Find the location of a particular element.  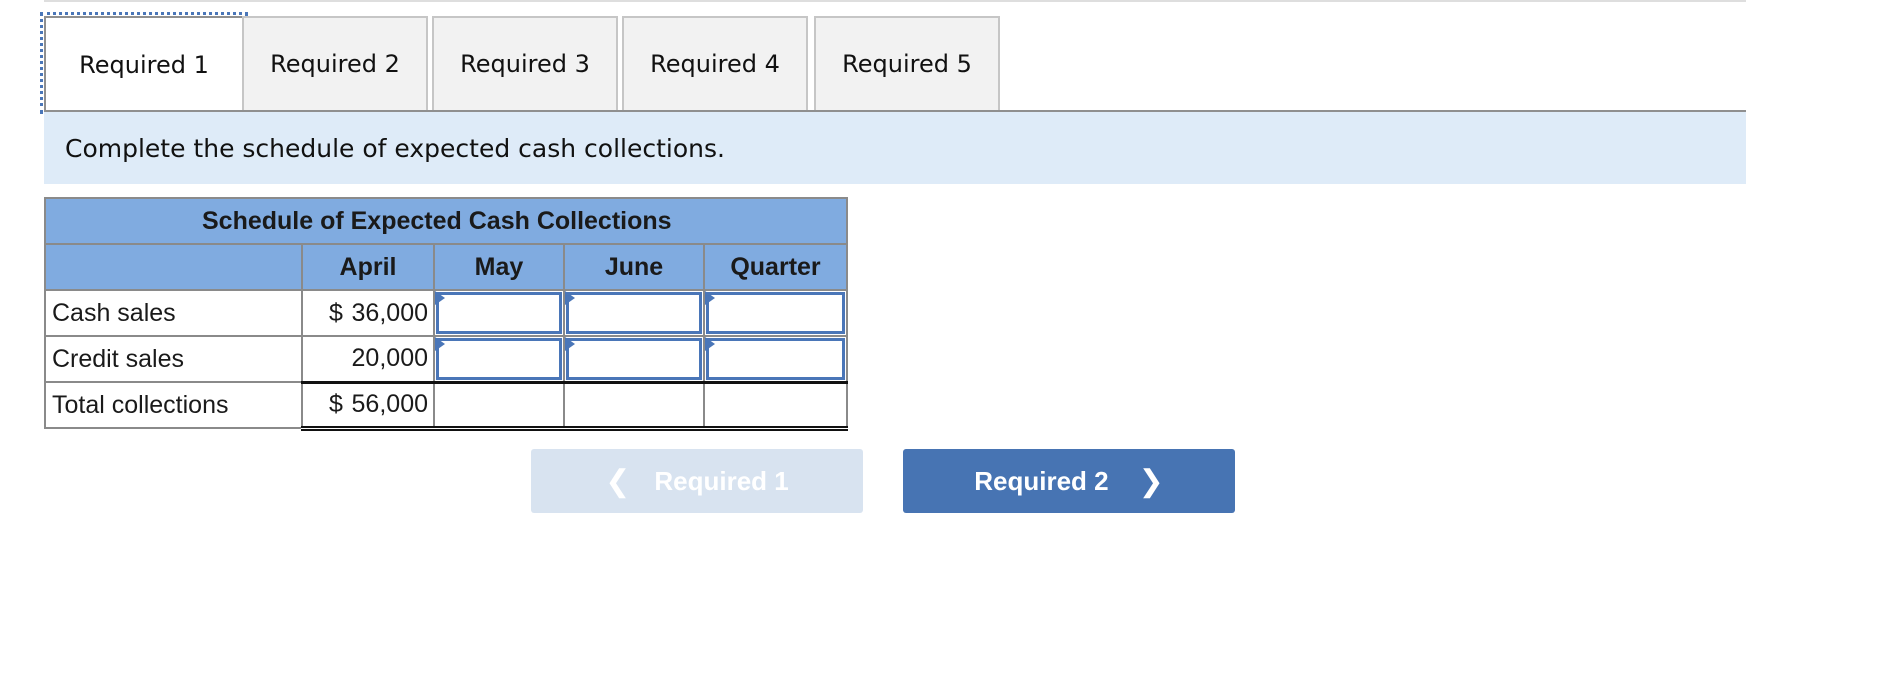

tab-required-3: Required 3 is located at coordinates (525, 63).